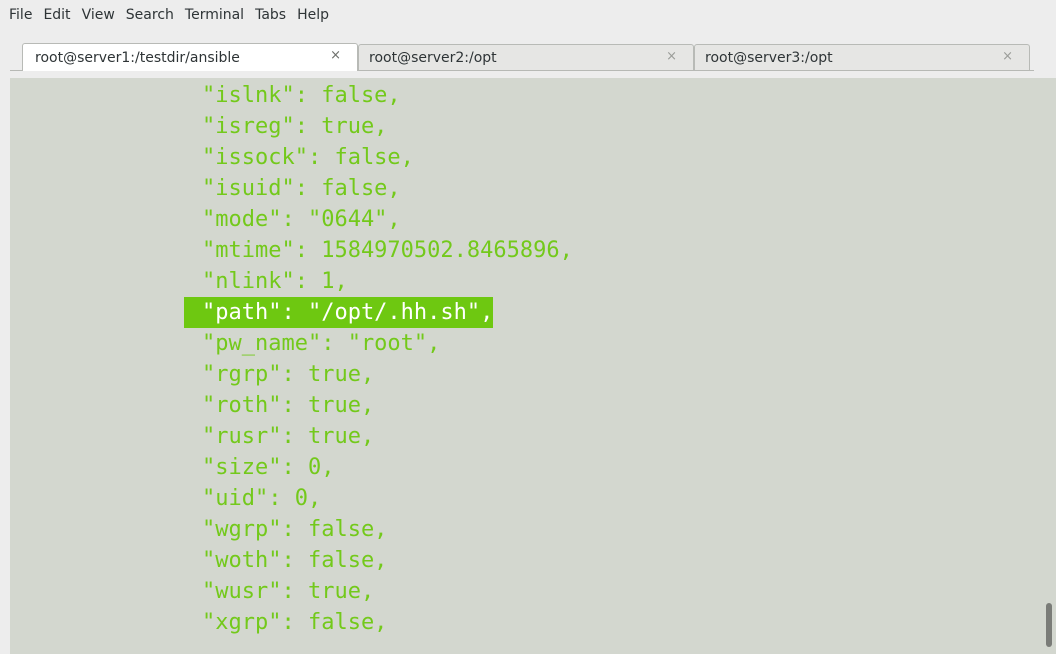  What do you see at coordinates (288, 436) in the screenshot?
I see `terminal-line: "rusr": true,` at bounding box center [288, 436].